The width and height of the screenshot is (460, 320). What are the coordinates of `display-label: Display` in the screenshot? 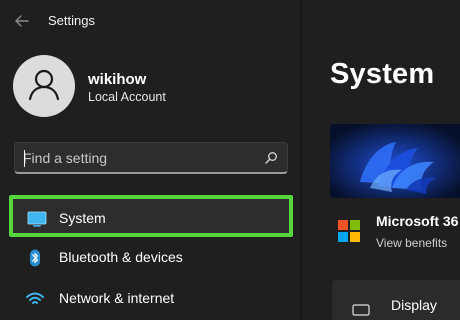 It's located at (414, 305).